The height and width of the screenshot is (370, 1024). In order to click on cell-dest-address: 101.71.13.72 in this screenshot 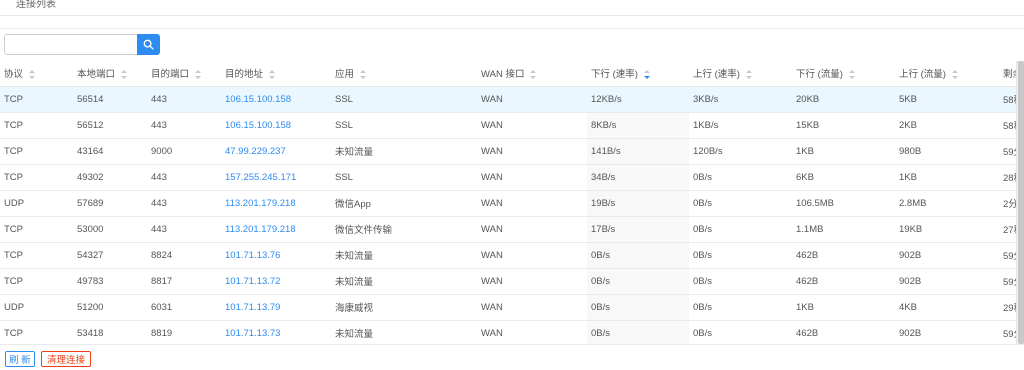, I will do `click(276, 281)`.